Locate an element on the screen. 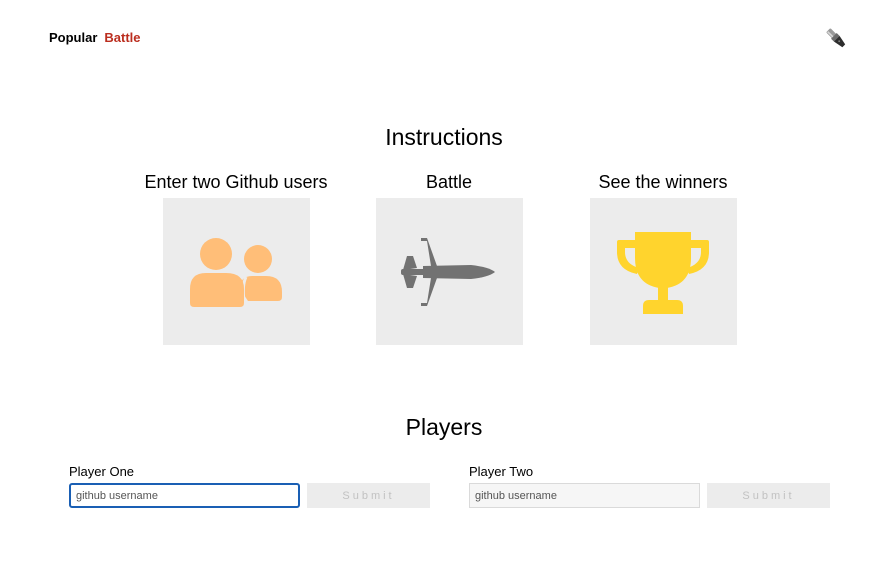 This screenshot has width=888, height=564. instruction-step-winners: See the winners is located at coordinates (663, 258).